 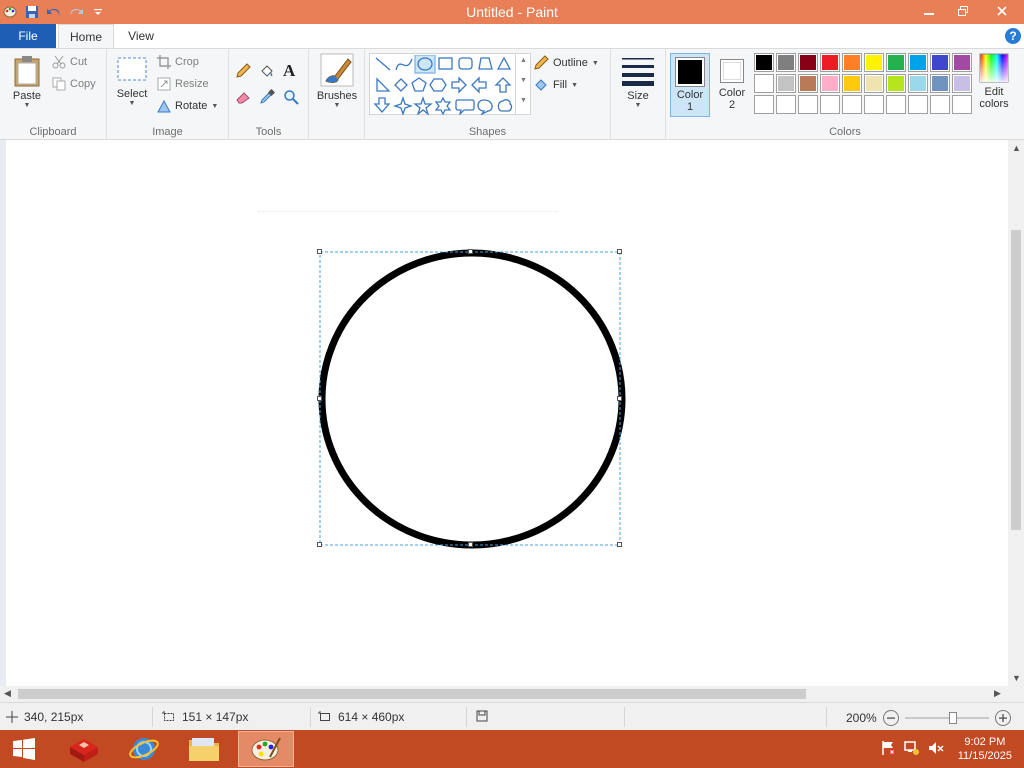 What do you see at coordinates (952, 718) in the screenshot?
I see `zoom-slider-thumb` at bounding box center [952, 718].